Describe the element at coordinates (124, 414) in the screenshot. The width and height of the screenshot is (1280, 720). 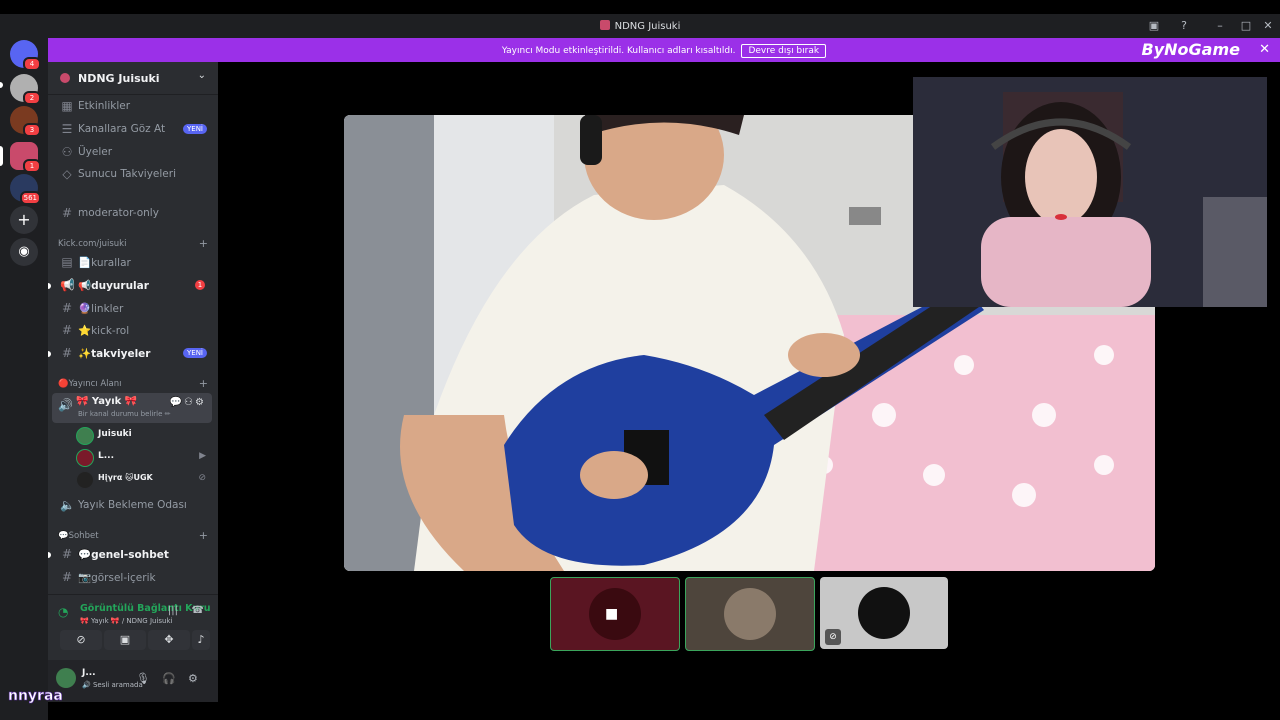
I see `channel-status: Bir kanal durumu belirle ✏` at that location.